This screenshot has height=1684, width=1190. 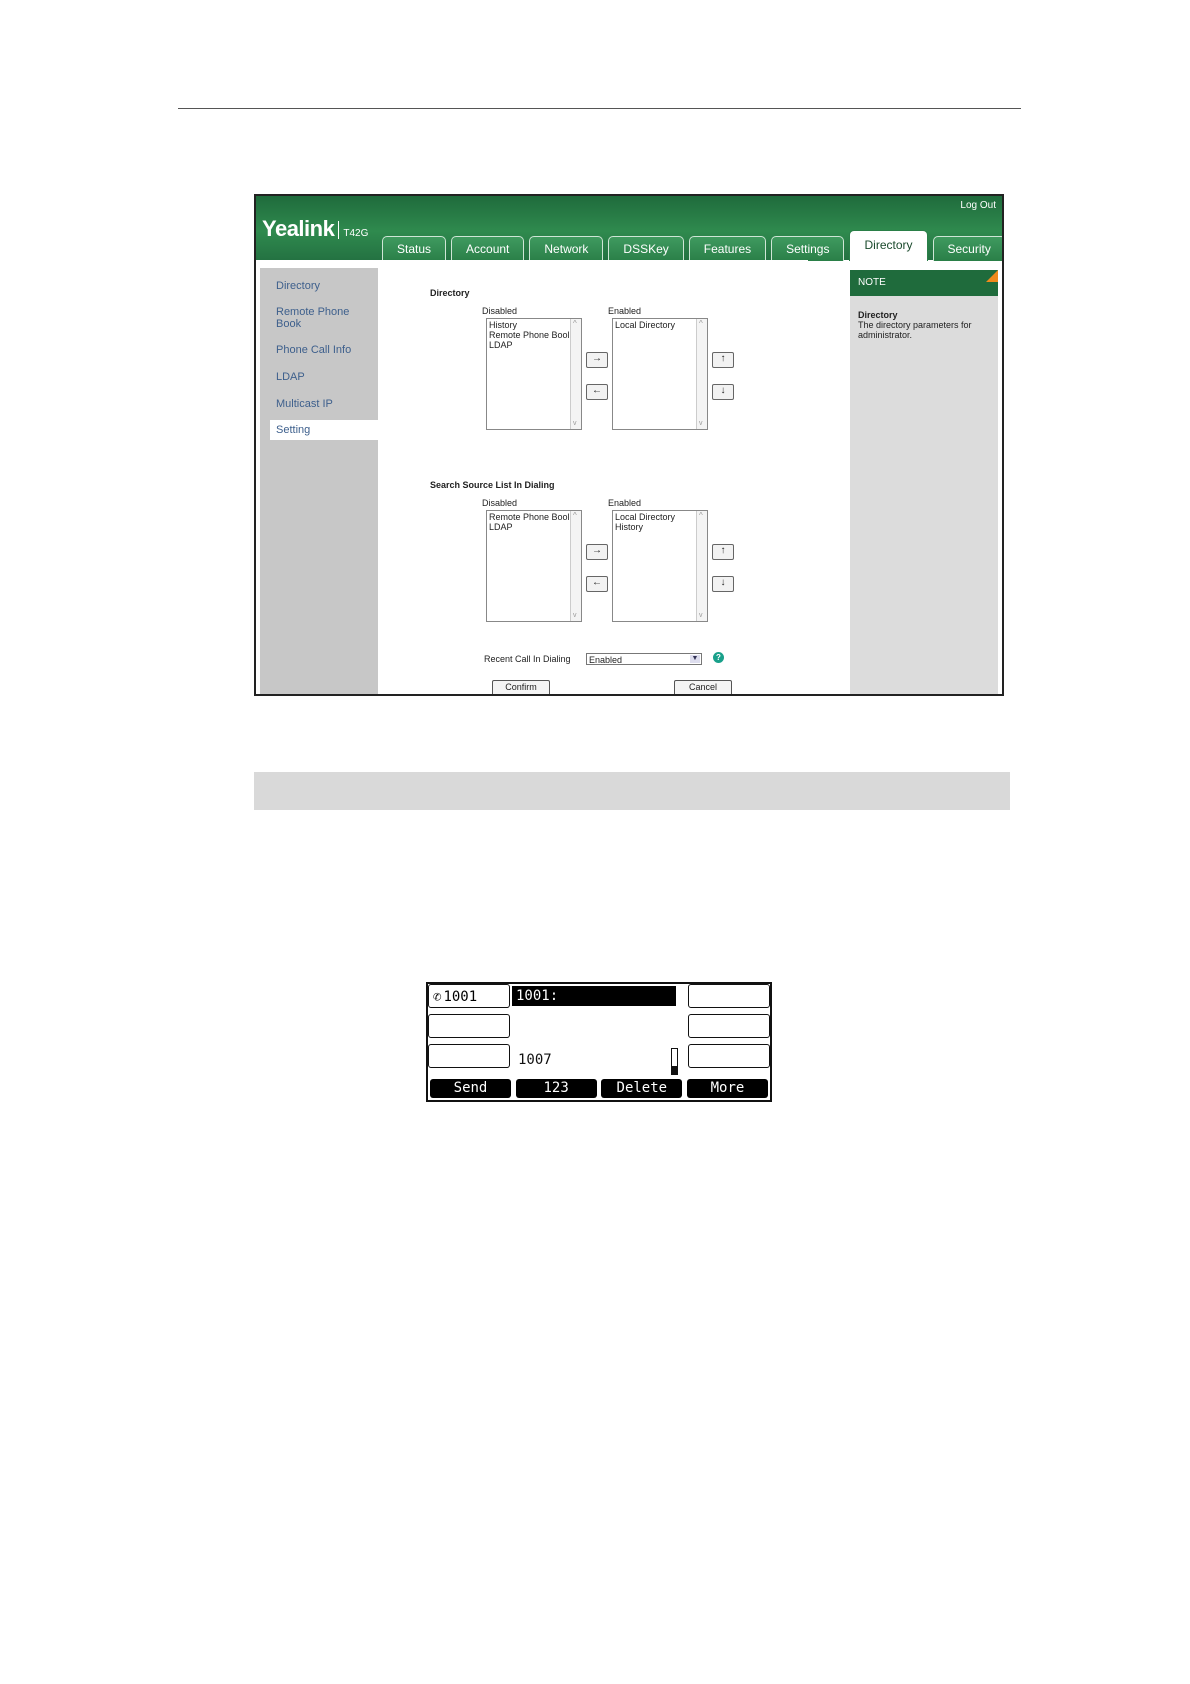 What do you see at coordinates (723, 392) in the screenshot?
I see `move-down-button: ↓` at bounding box center [723, 392].